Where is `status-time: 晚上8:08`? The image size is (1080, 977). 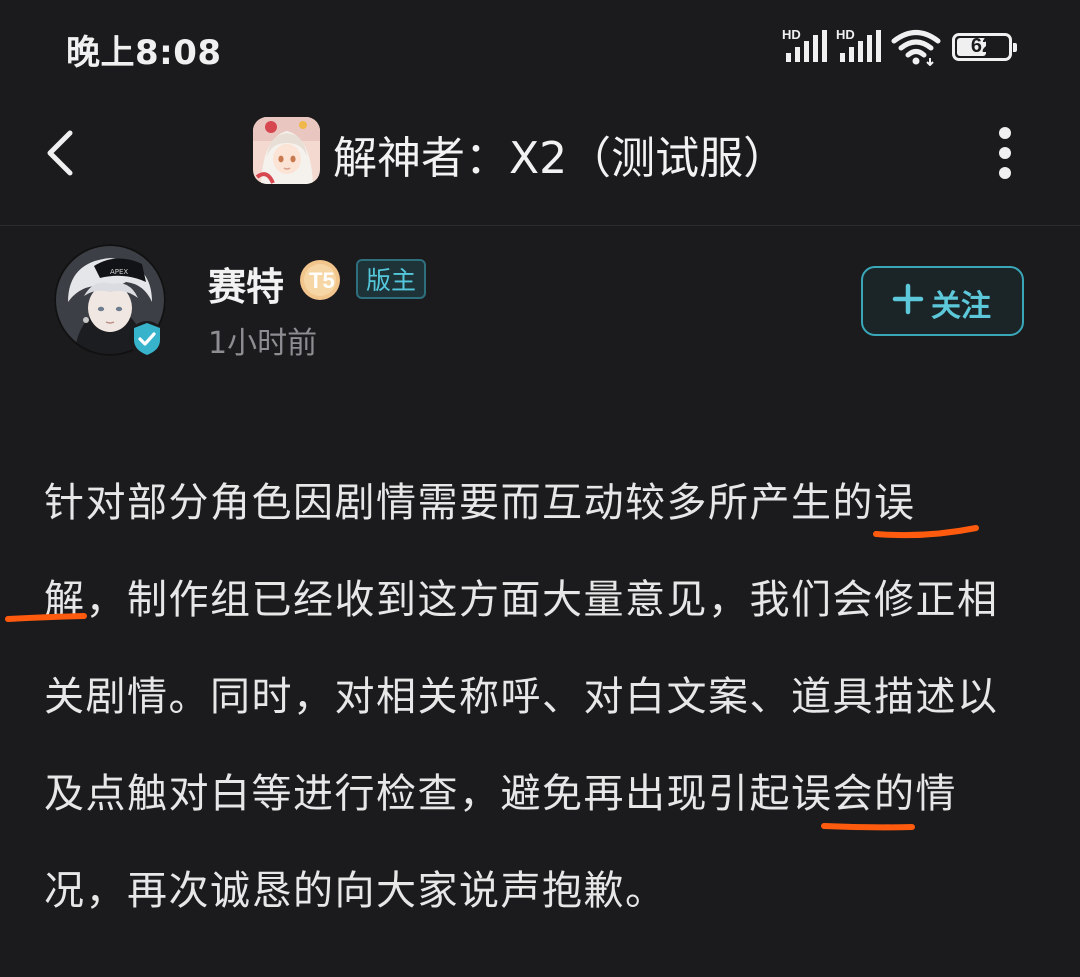 status-time: 晚上8:08 is located at coordinates (144, 53).